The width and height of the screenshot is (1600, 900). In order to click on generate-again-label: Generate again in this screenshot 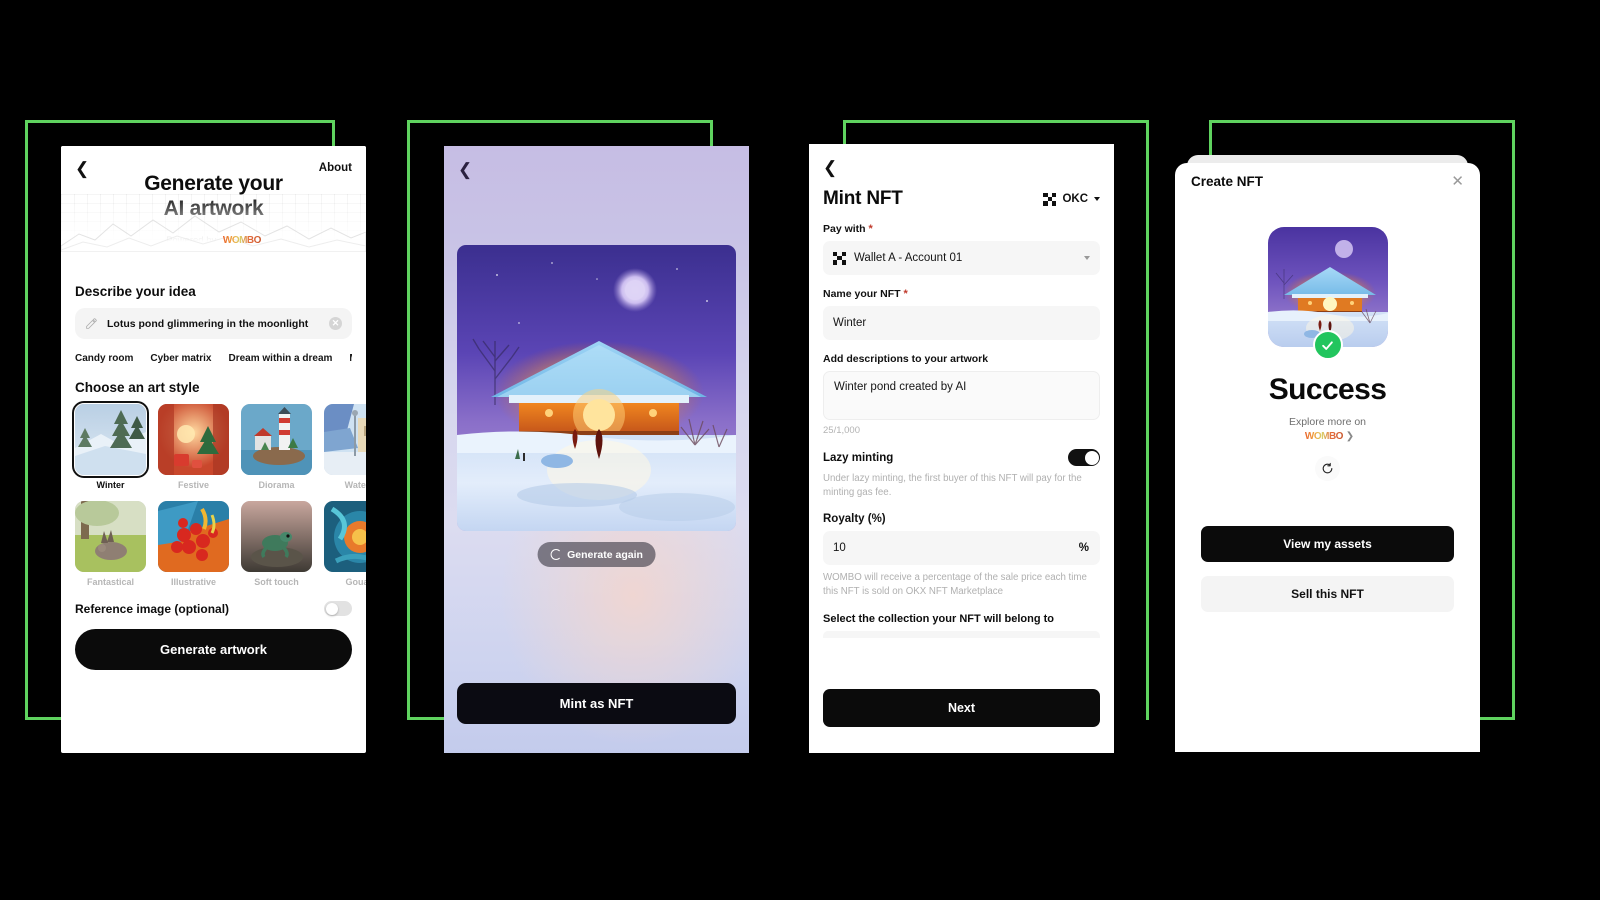, I will do `click(605, 554)`.